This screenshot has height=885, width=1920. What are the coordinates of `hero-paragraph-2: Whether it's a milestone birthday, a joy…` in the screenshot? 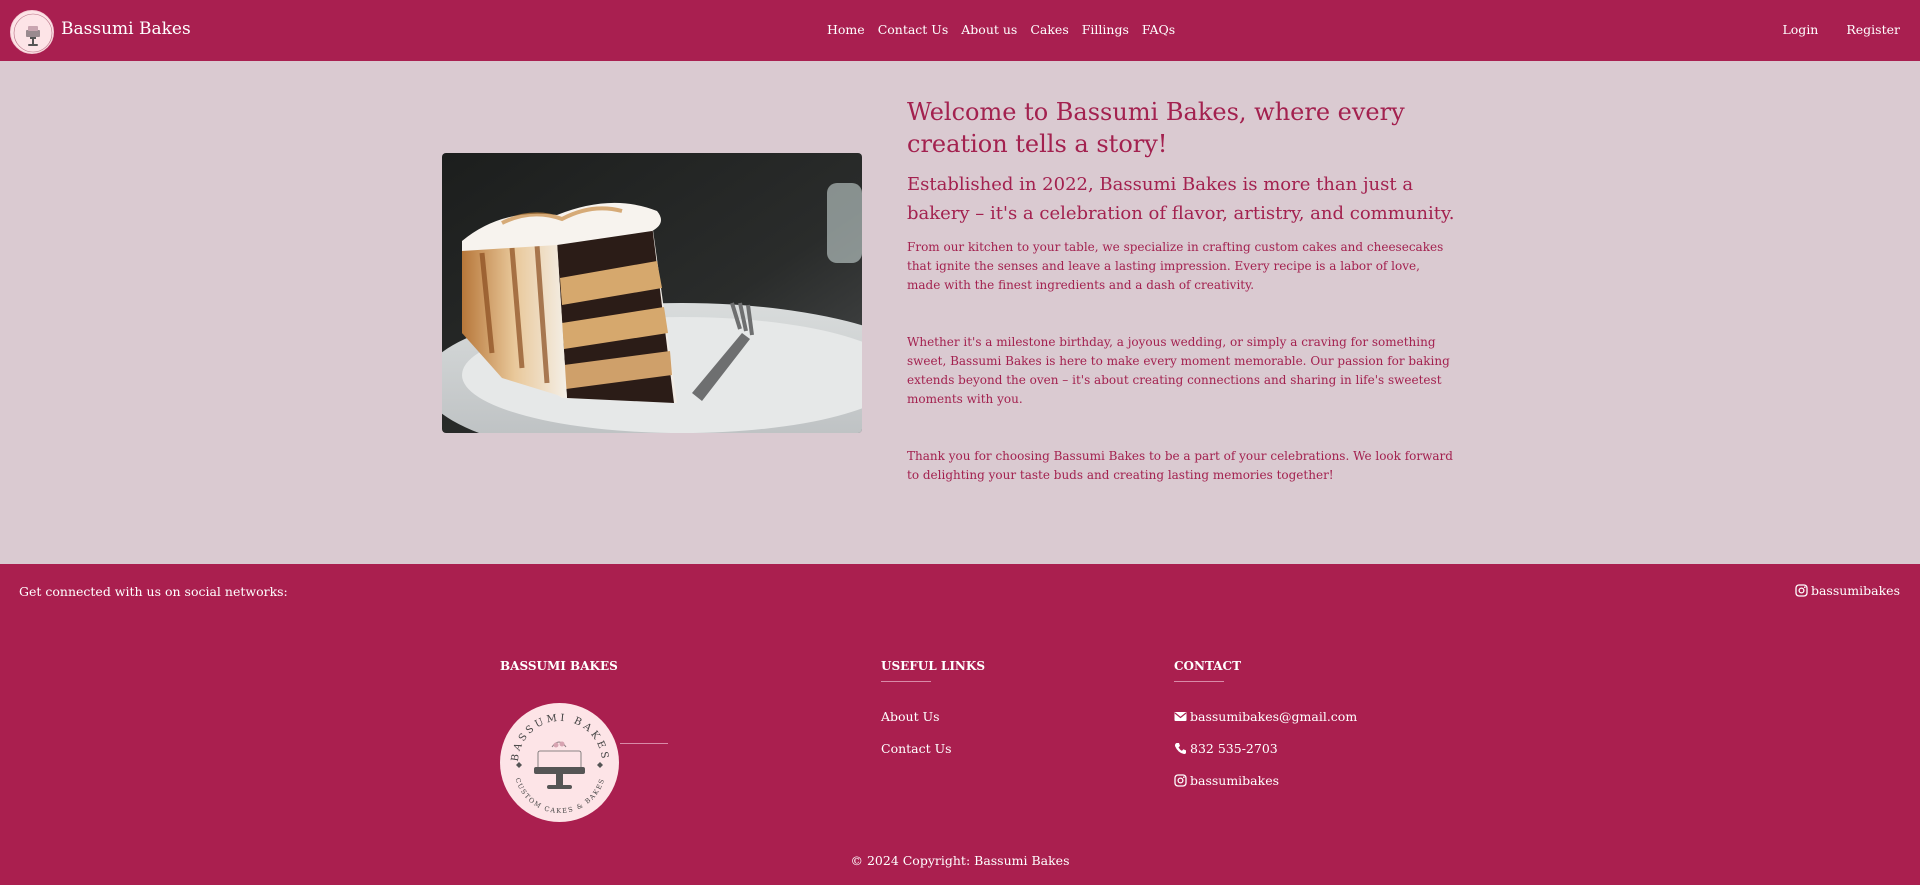 It's located at (1178, 370).